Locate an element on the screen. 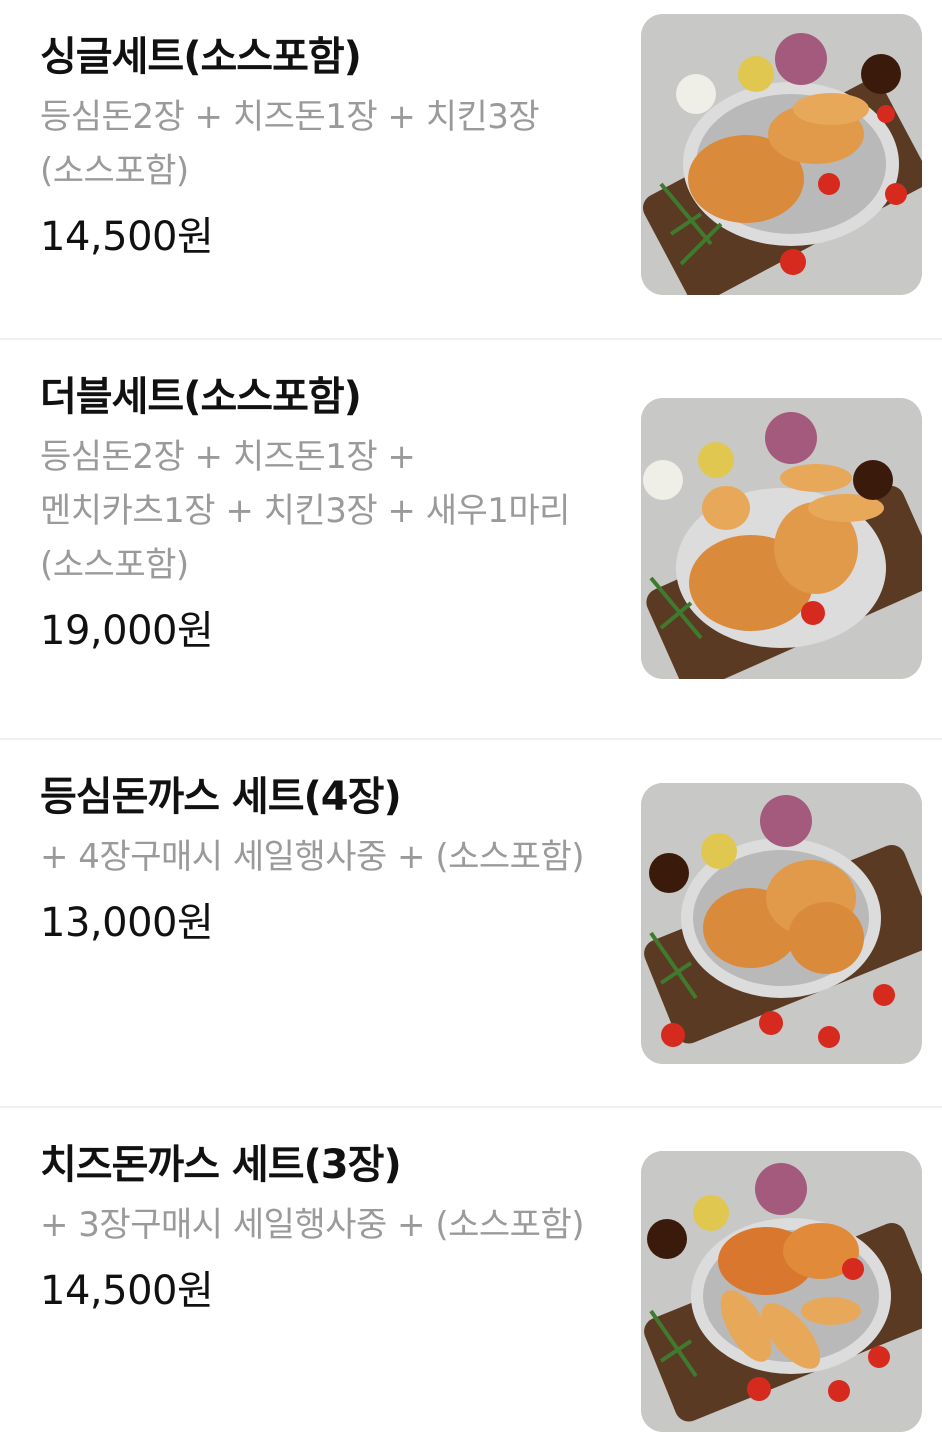 The height and width of the screenshot is (1448, 942). menu-item-name: 등심돈까스 세트(4장) is located at coordinates (221, 797).